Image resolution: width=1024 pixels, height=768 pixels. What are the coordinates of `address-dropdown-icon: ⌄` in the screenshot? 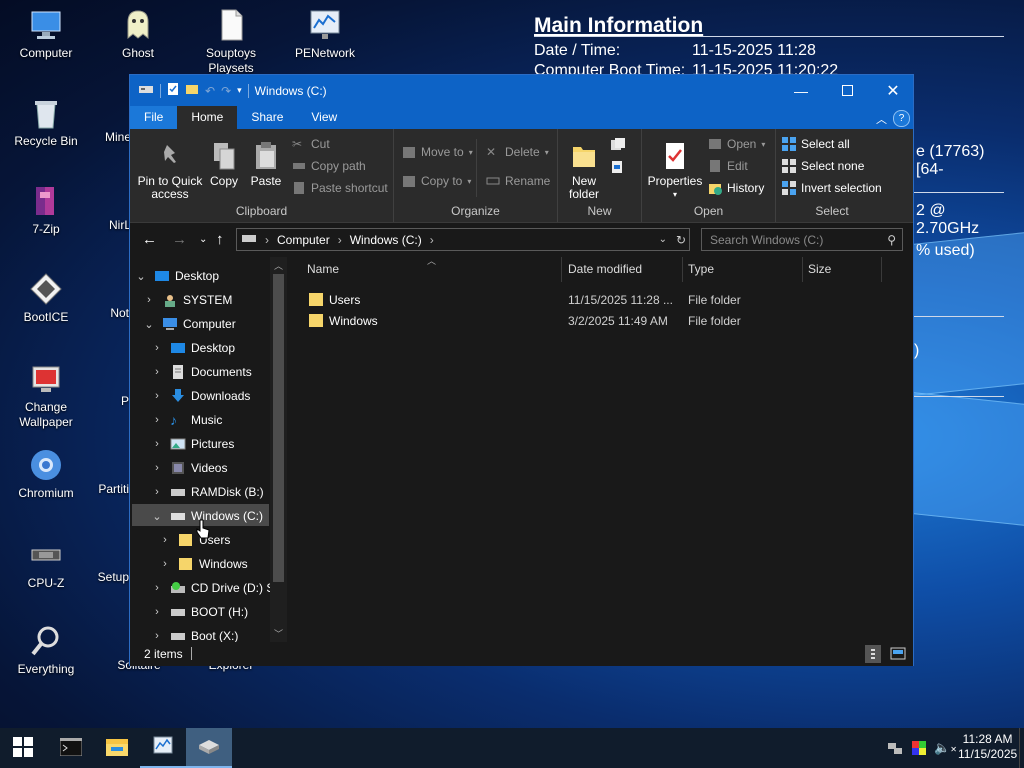 It's located at (663, 239).